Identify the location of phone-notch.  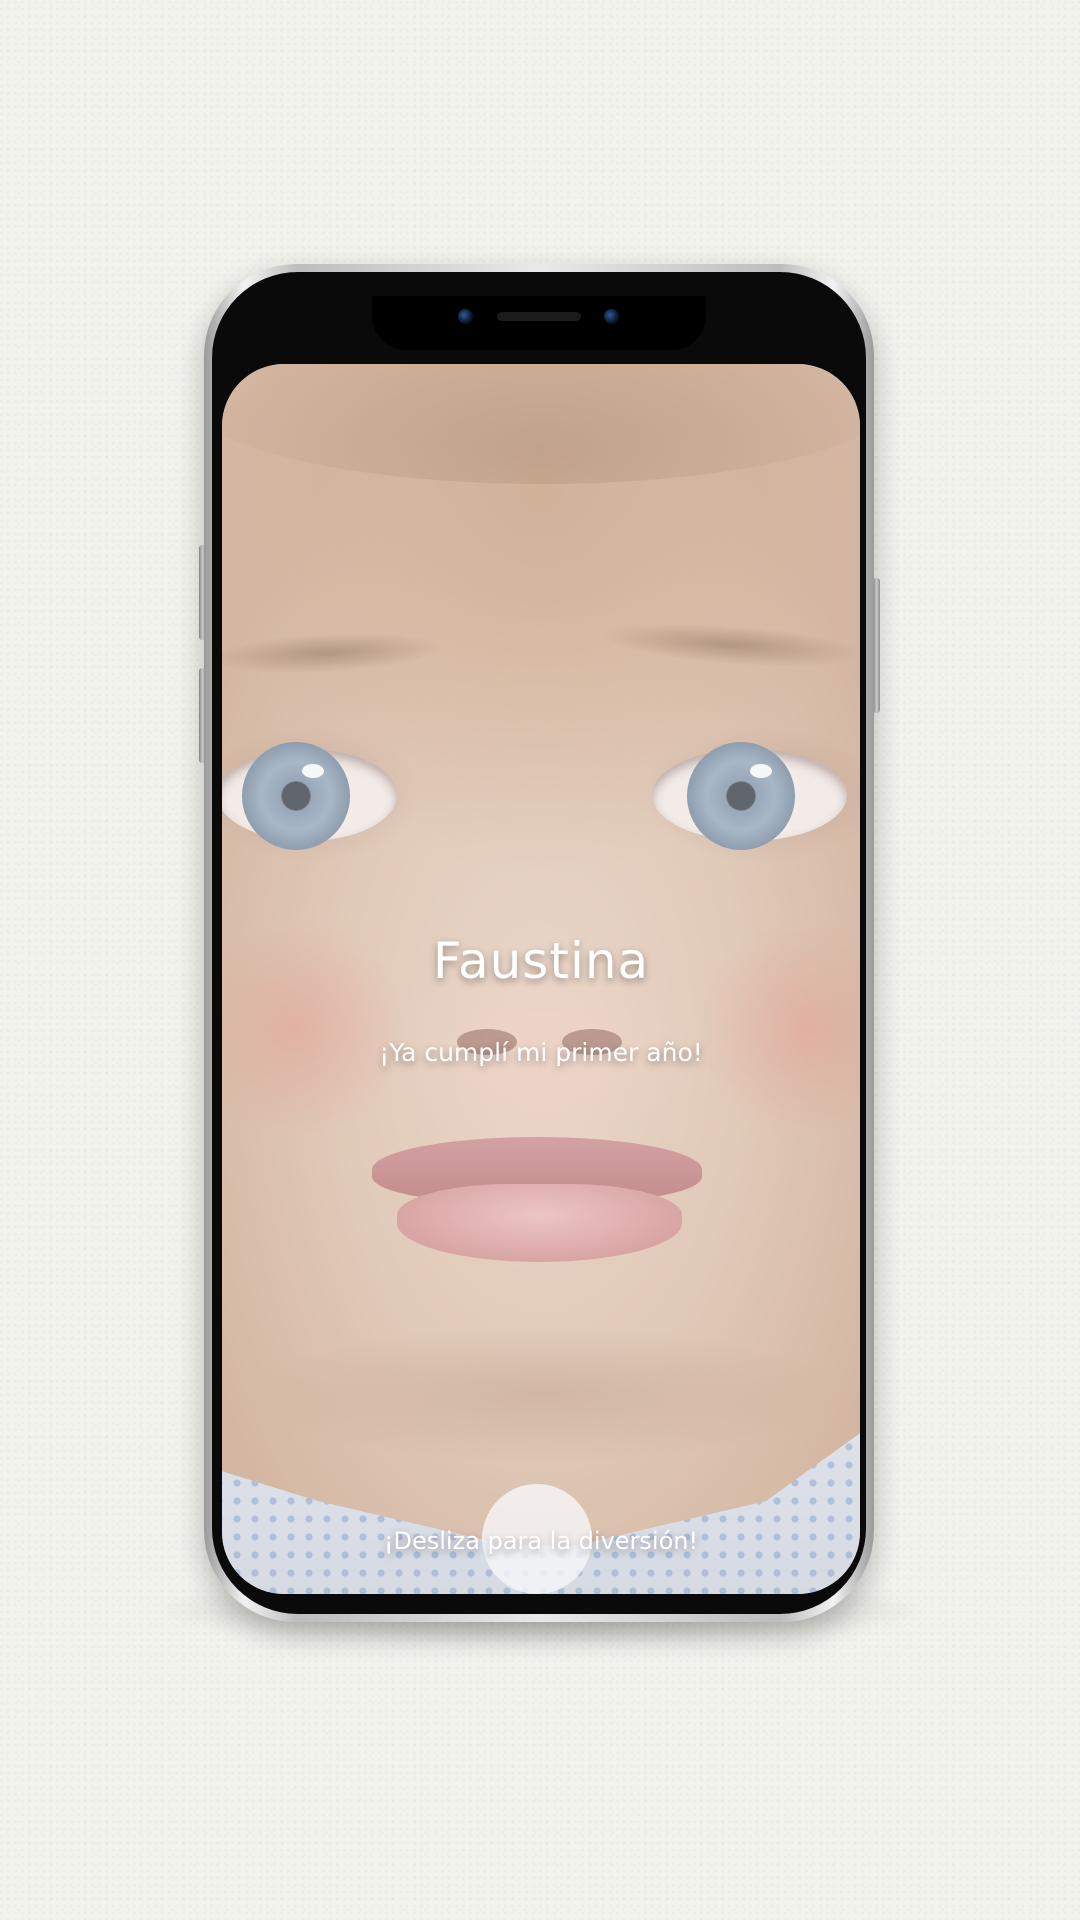
(539, 323).